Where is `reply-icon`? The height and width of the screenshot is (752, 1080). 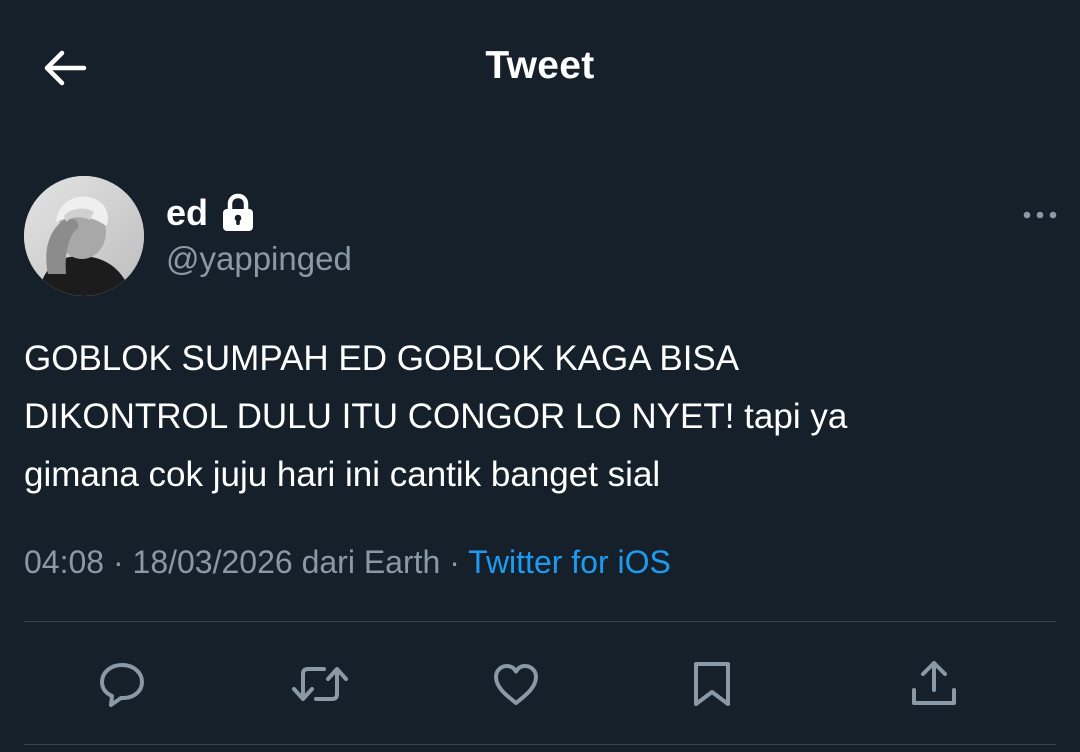 reply-icon is located at coordinates (122, 685).